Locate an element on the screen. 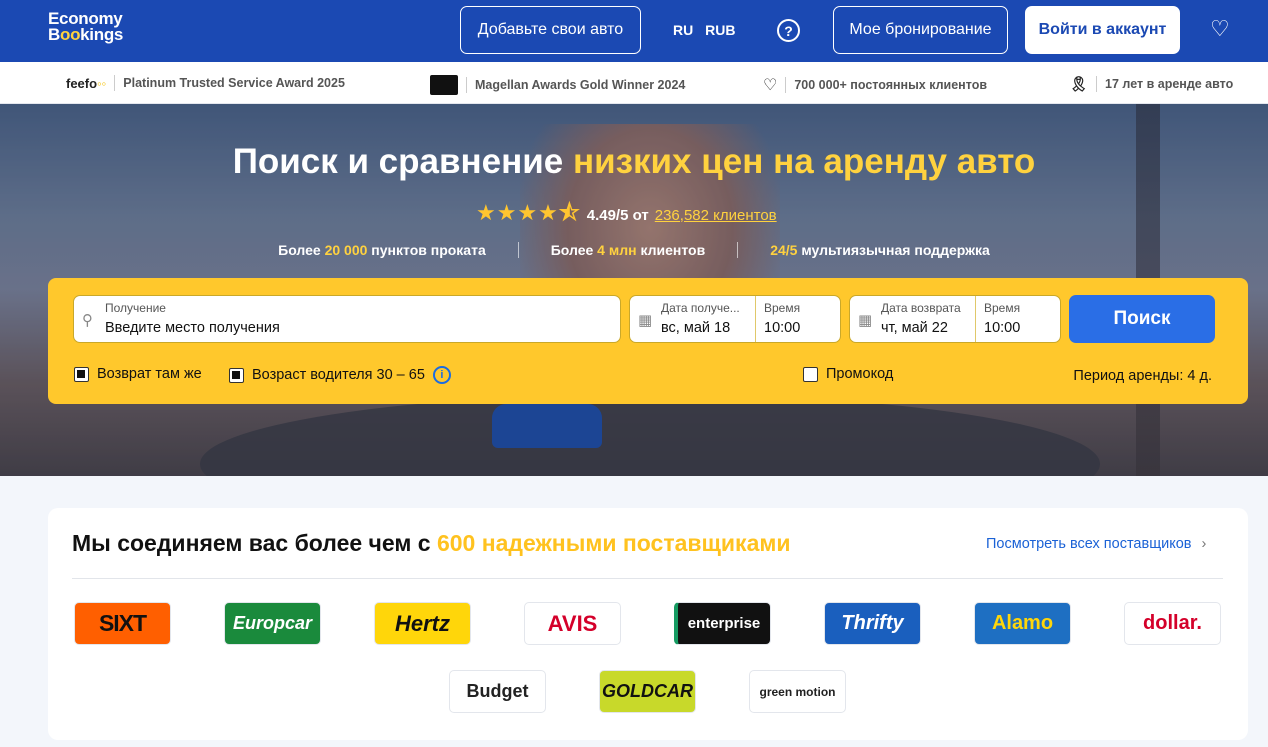 The height and width of the screenshot is (747, 1268). return-date-label: Дата возврата is located at coordinates (921, 308).